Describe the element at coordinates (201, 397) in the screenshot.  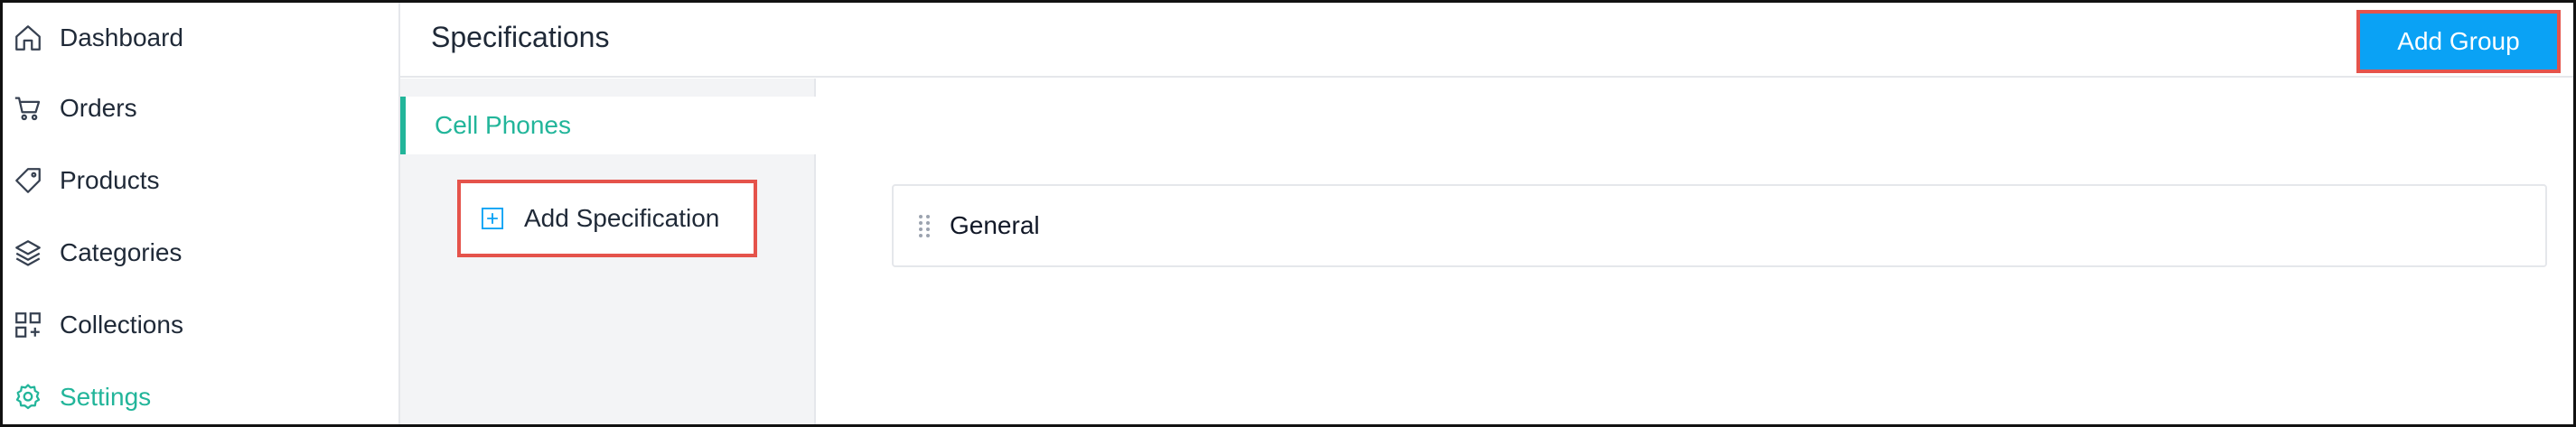
I see `sidebar-item-settings: Settings` at that location.